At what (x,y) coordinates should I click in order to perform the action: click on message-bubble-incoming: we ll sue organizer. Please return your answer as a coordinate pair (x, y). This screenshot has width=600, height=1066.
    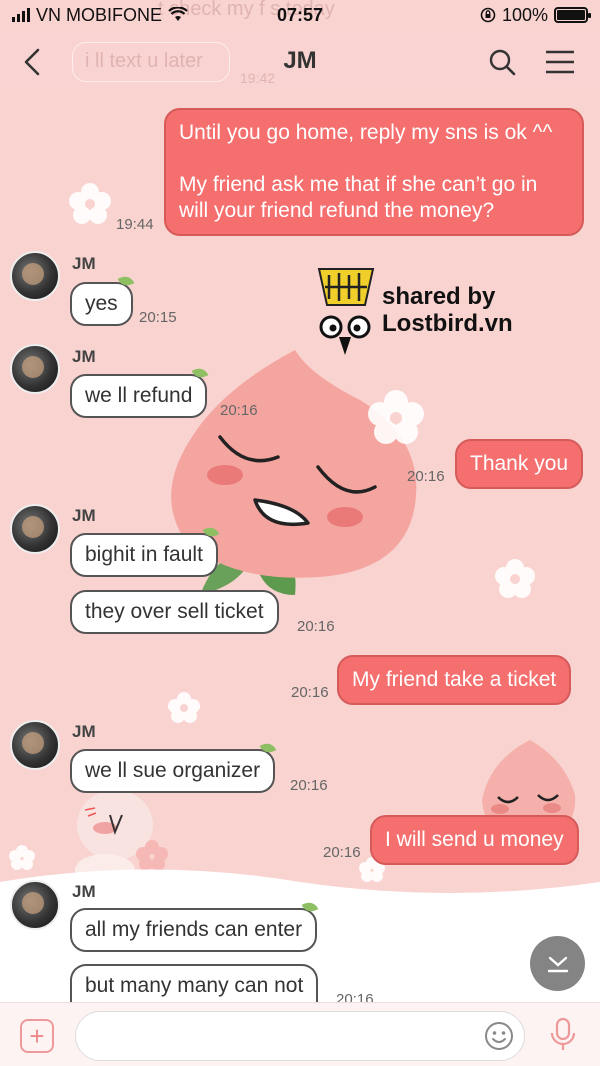
    Looking at the image, I should click on (173, 771).